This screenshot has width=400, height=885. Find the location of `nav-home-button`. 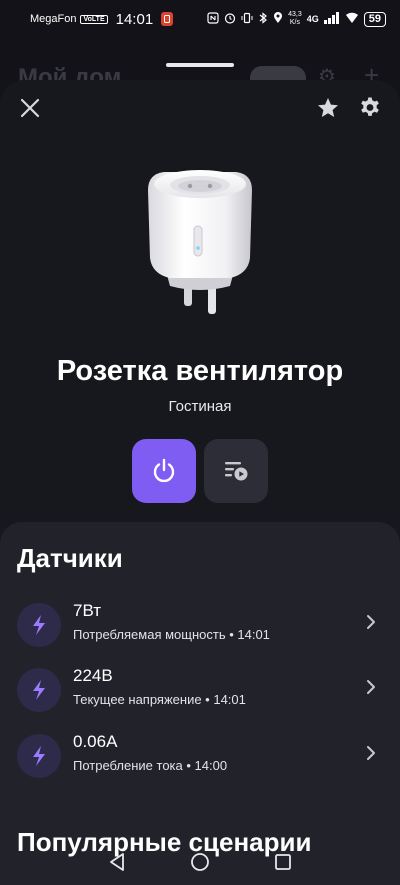

nav-home-button is located at coordinates (200, 862).